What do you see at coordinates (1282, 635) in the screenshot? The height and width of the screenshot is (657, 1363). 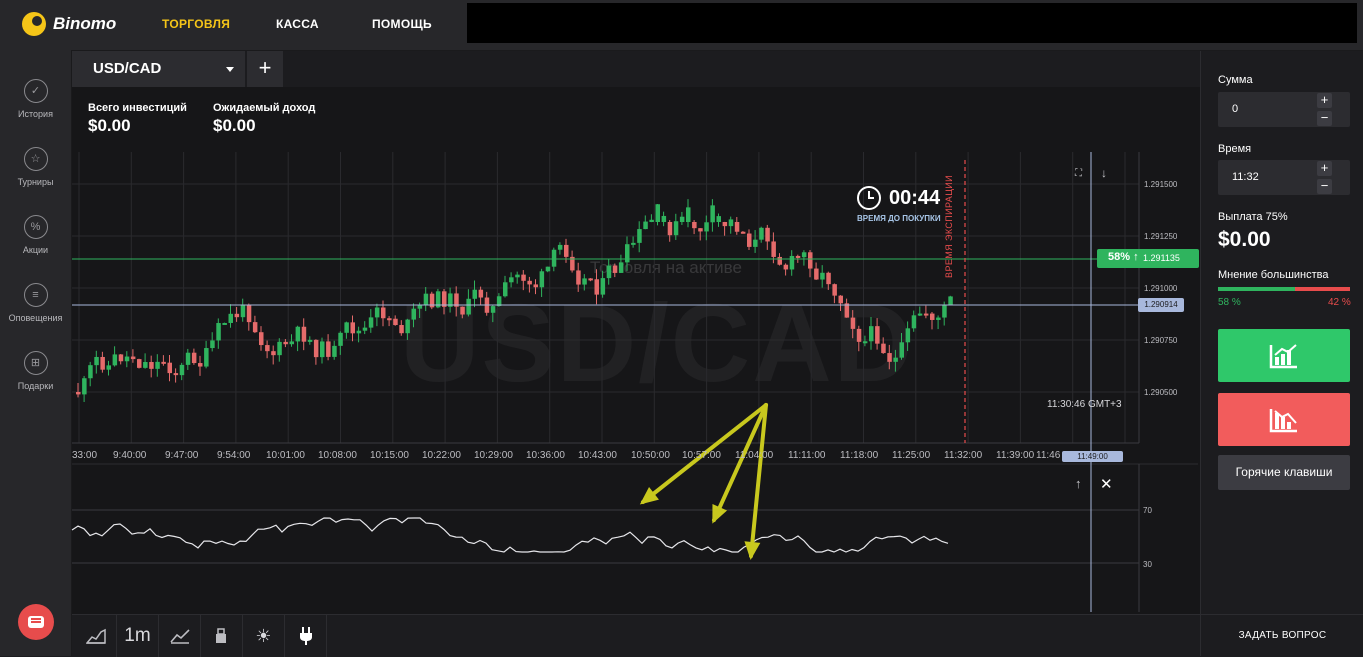 I see `ask-question-button: ЗАДАТЬ ВОПРОС` at bounding box center [1282, 635].